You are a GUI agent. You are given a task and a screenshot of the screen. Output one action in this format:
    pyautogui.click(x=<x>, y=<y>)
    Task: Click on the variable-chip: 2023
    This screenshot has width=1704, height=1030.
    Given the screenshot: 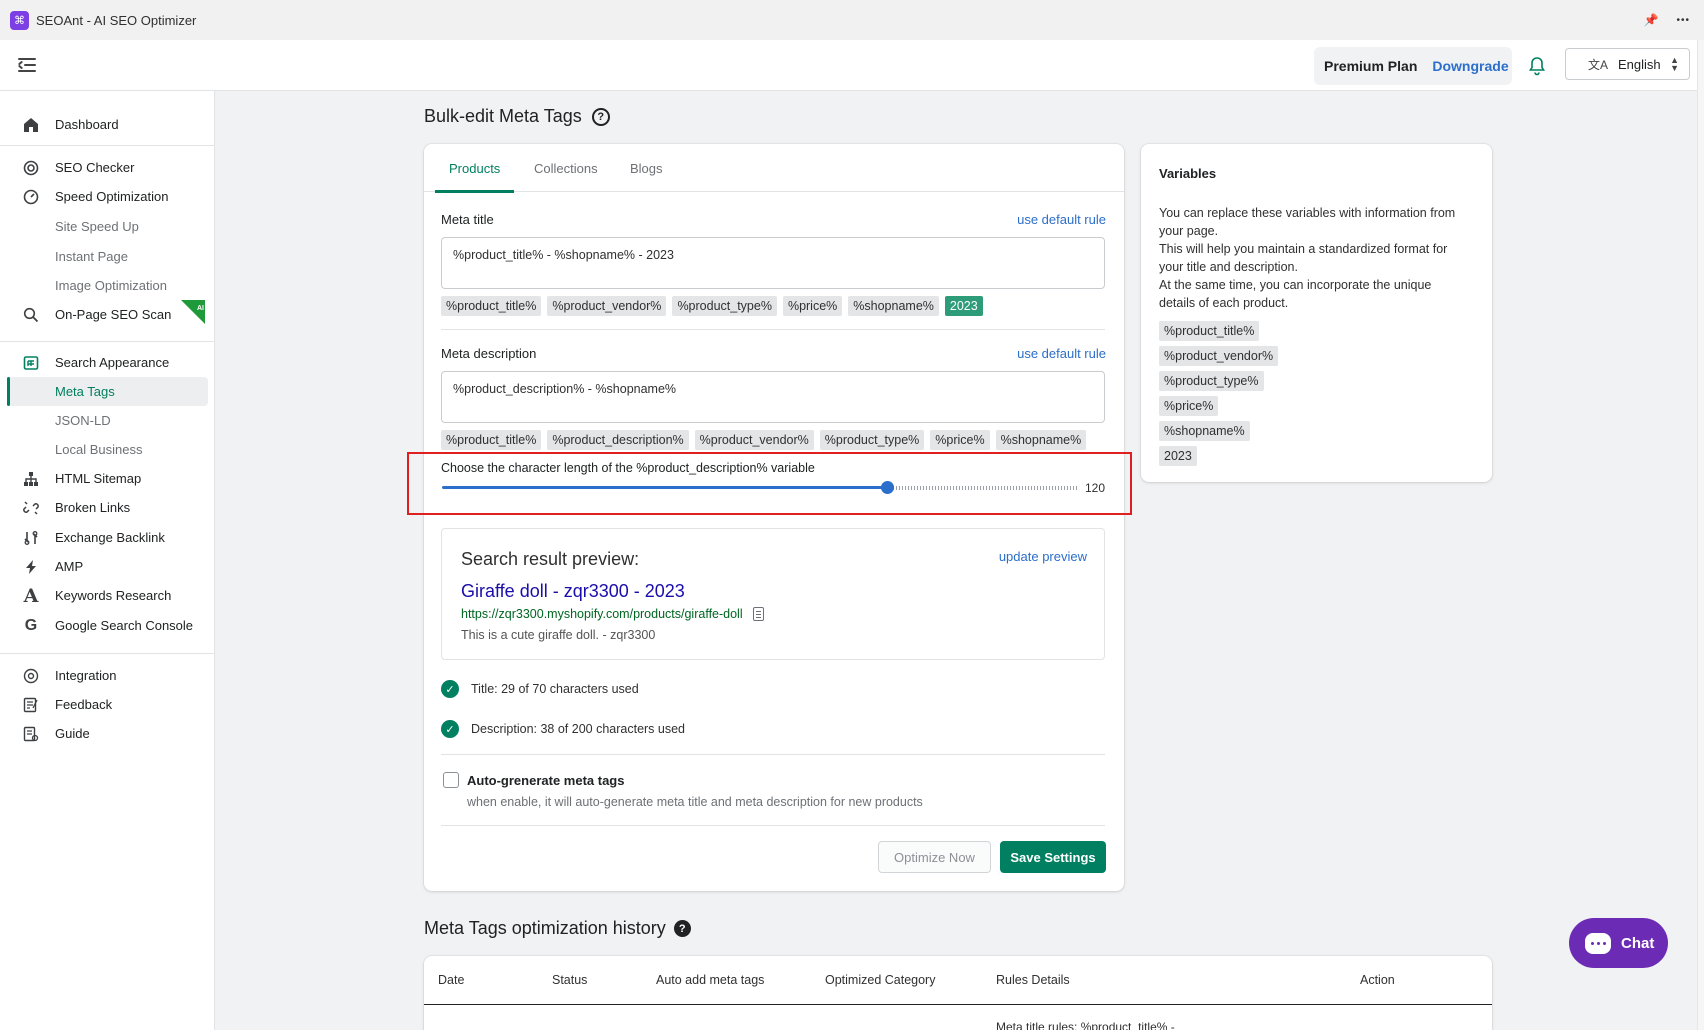 What is the action you would take?
    pyautogui.click(x=1178, y=456)
    